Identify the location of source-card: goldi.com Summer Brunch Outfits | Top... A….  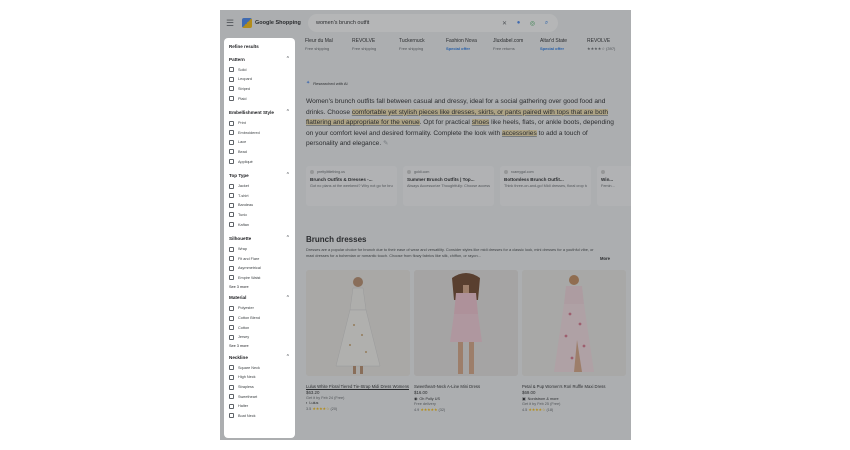
(448, 186).